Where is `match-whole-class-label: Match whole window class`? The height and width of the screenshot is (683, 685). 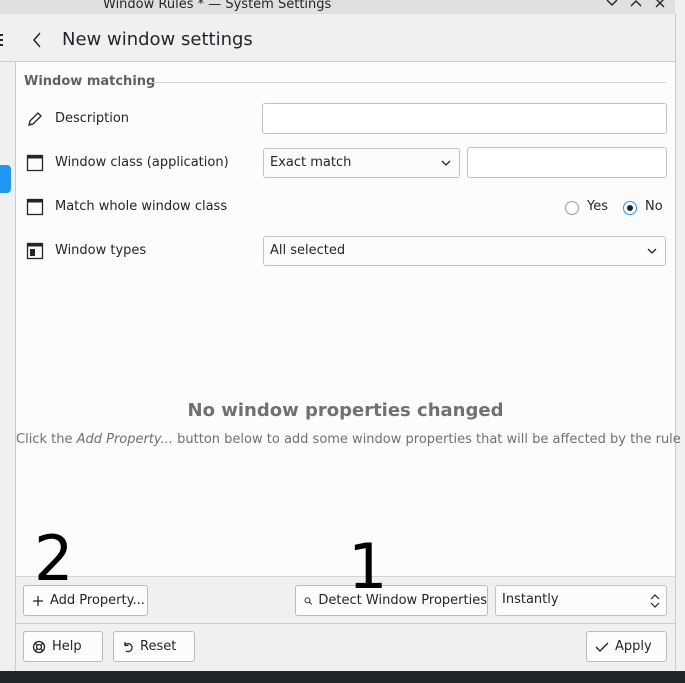
match-whole-class-label: Match whole window class is located at coordinates (141, 206).